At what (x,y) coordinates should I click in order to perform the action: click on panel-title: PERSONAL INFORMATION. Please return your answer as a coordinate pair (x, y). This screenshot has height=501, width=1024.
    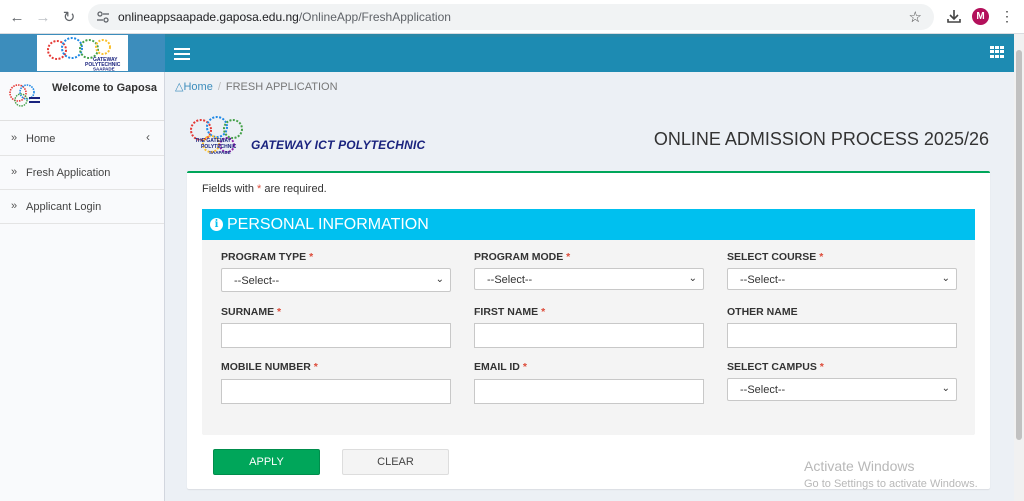
    Looking at the image, I should click on (328, 224).